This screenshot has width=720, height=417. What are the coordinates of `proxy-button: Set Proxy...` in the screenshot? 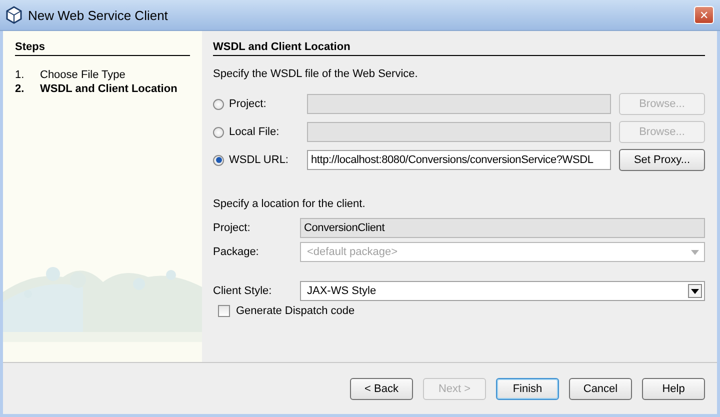 It's located at (662, 160).